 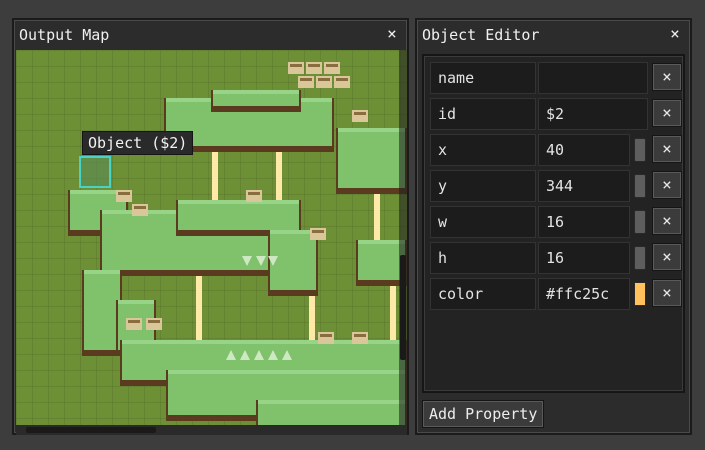 I want to click on property-key-id: id, so click(x=483, y=114).